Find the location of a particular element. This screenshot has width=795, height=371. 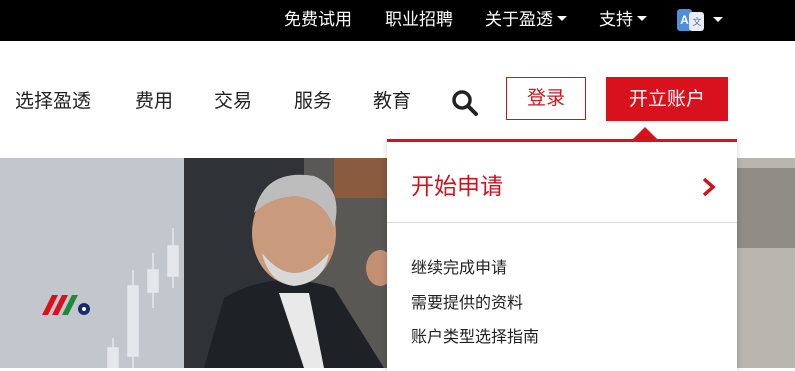

open-account-button: 开立账户 is located at coordinates (667, 99).